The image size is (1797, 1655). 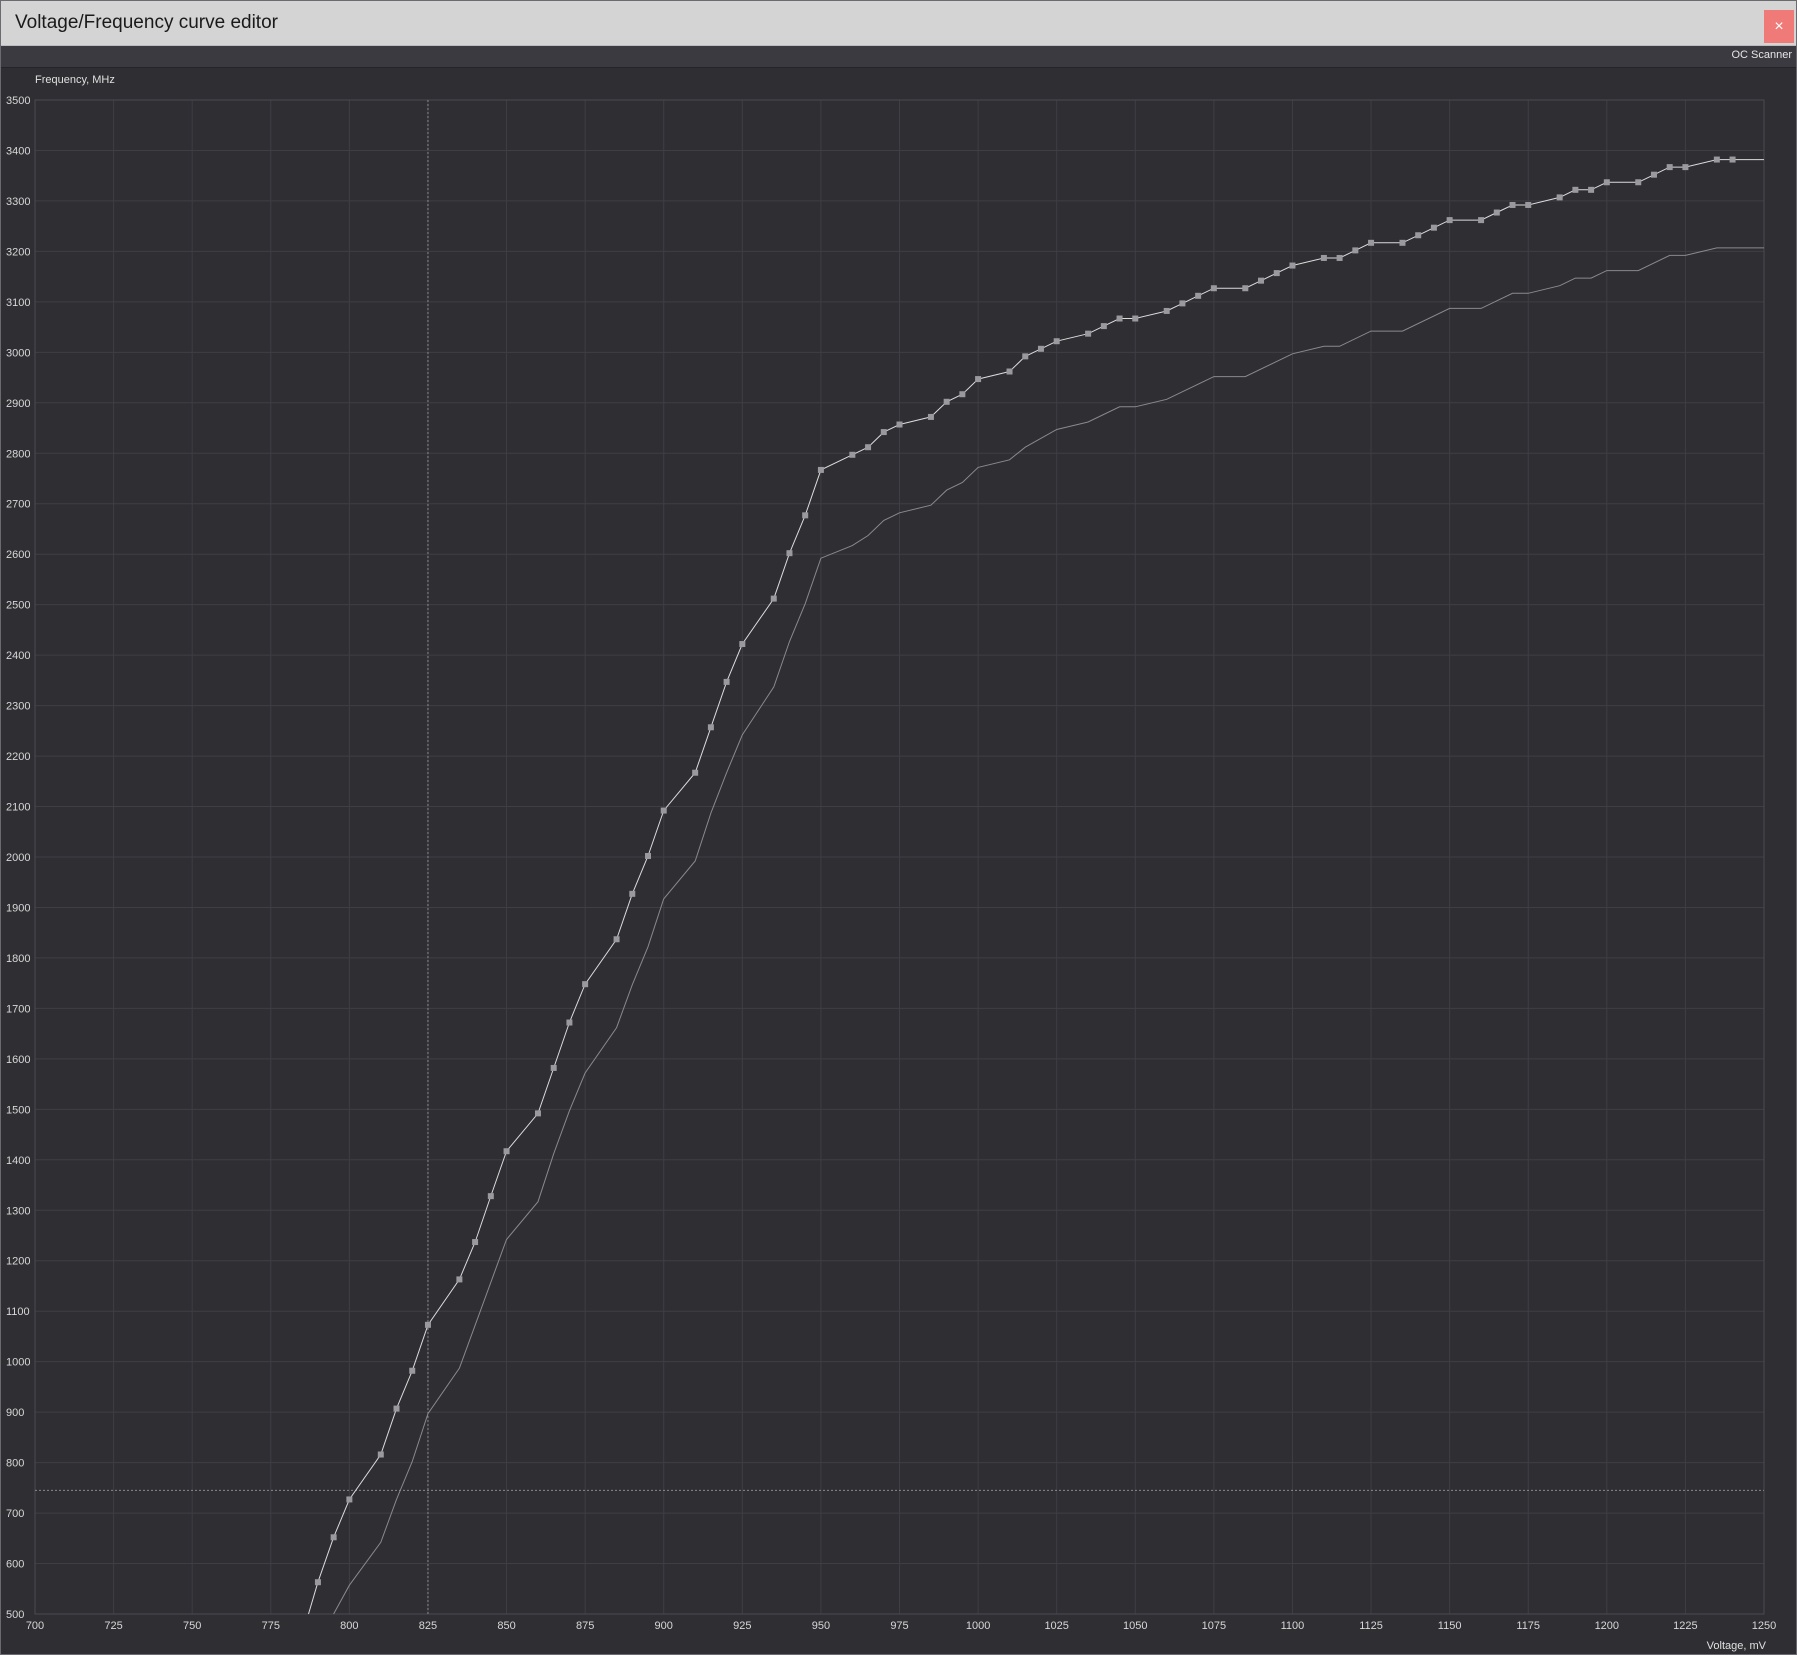 I want to click on x-tick-label: 1075, so click(x=1214, y=1626).